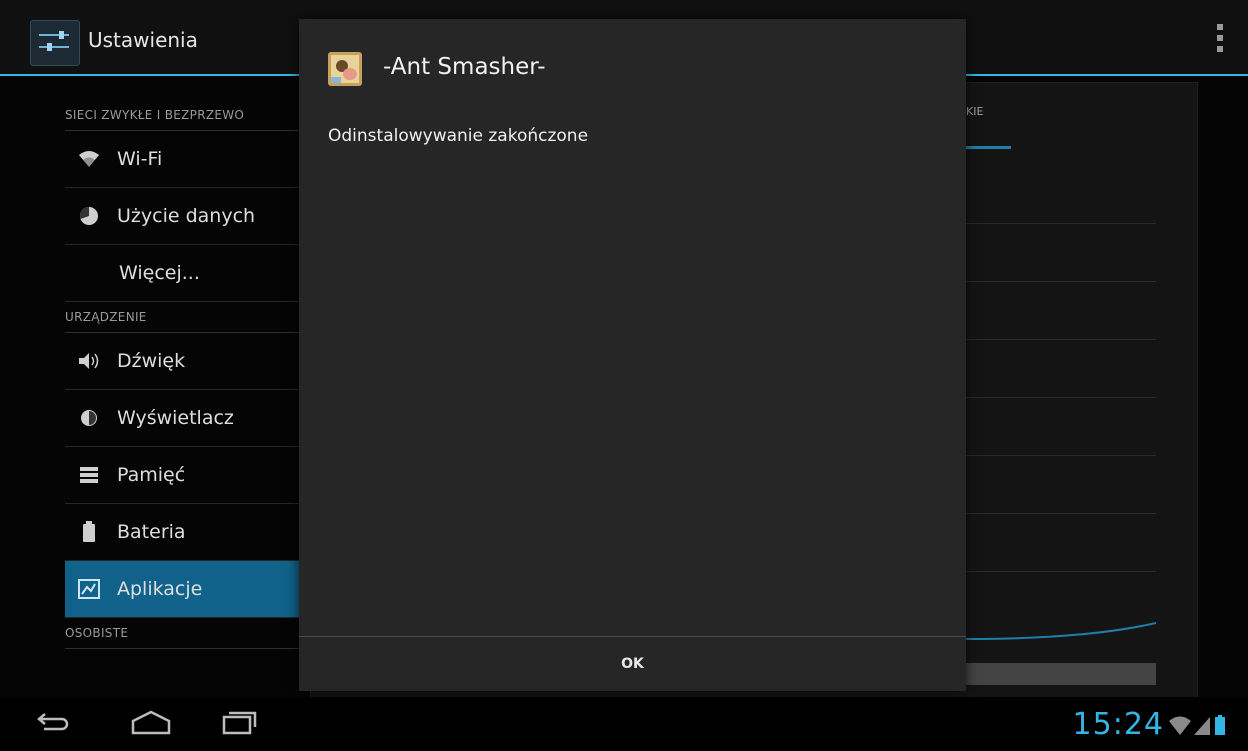 The image size is (1248, 751). Describe the element at coordinates (1061, 674) in the screenshot. I see `storage-bar` at that location.